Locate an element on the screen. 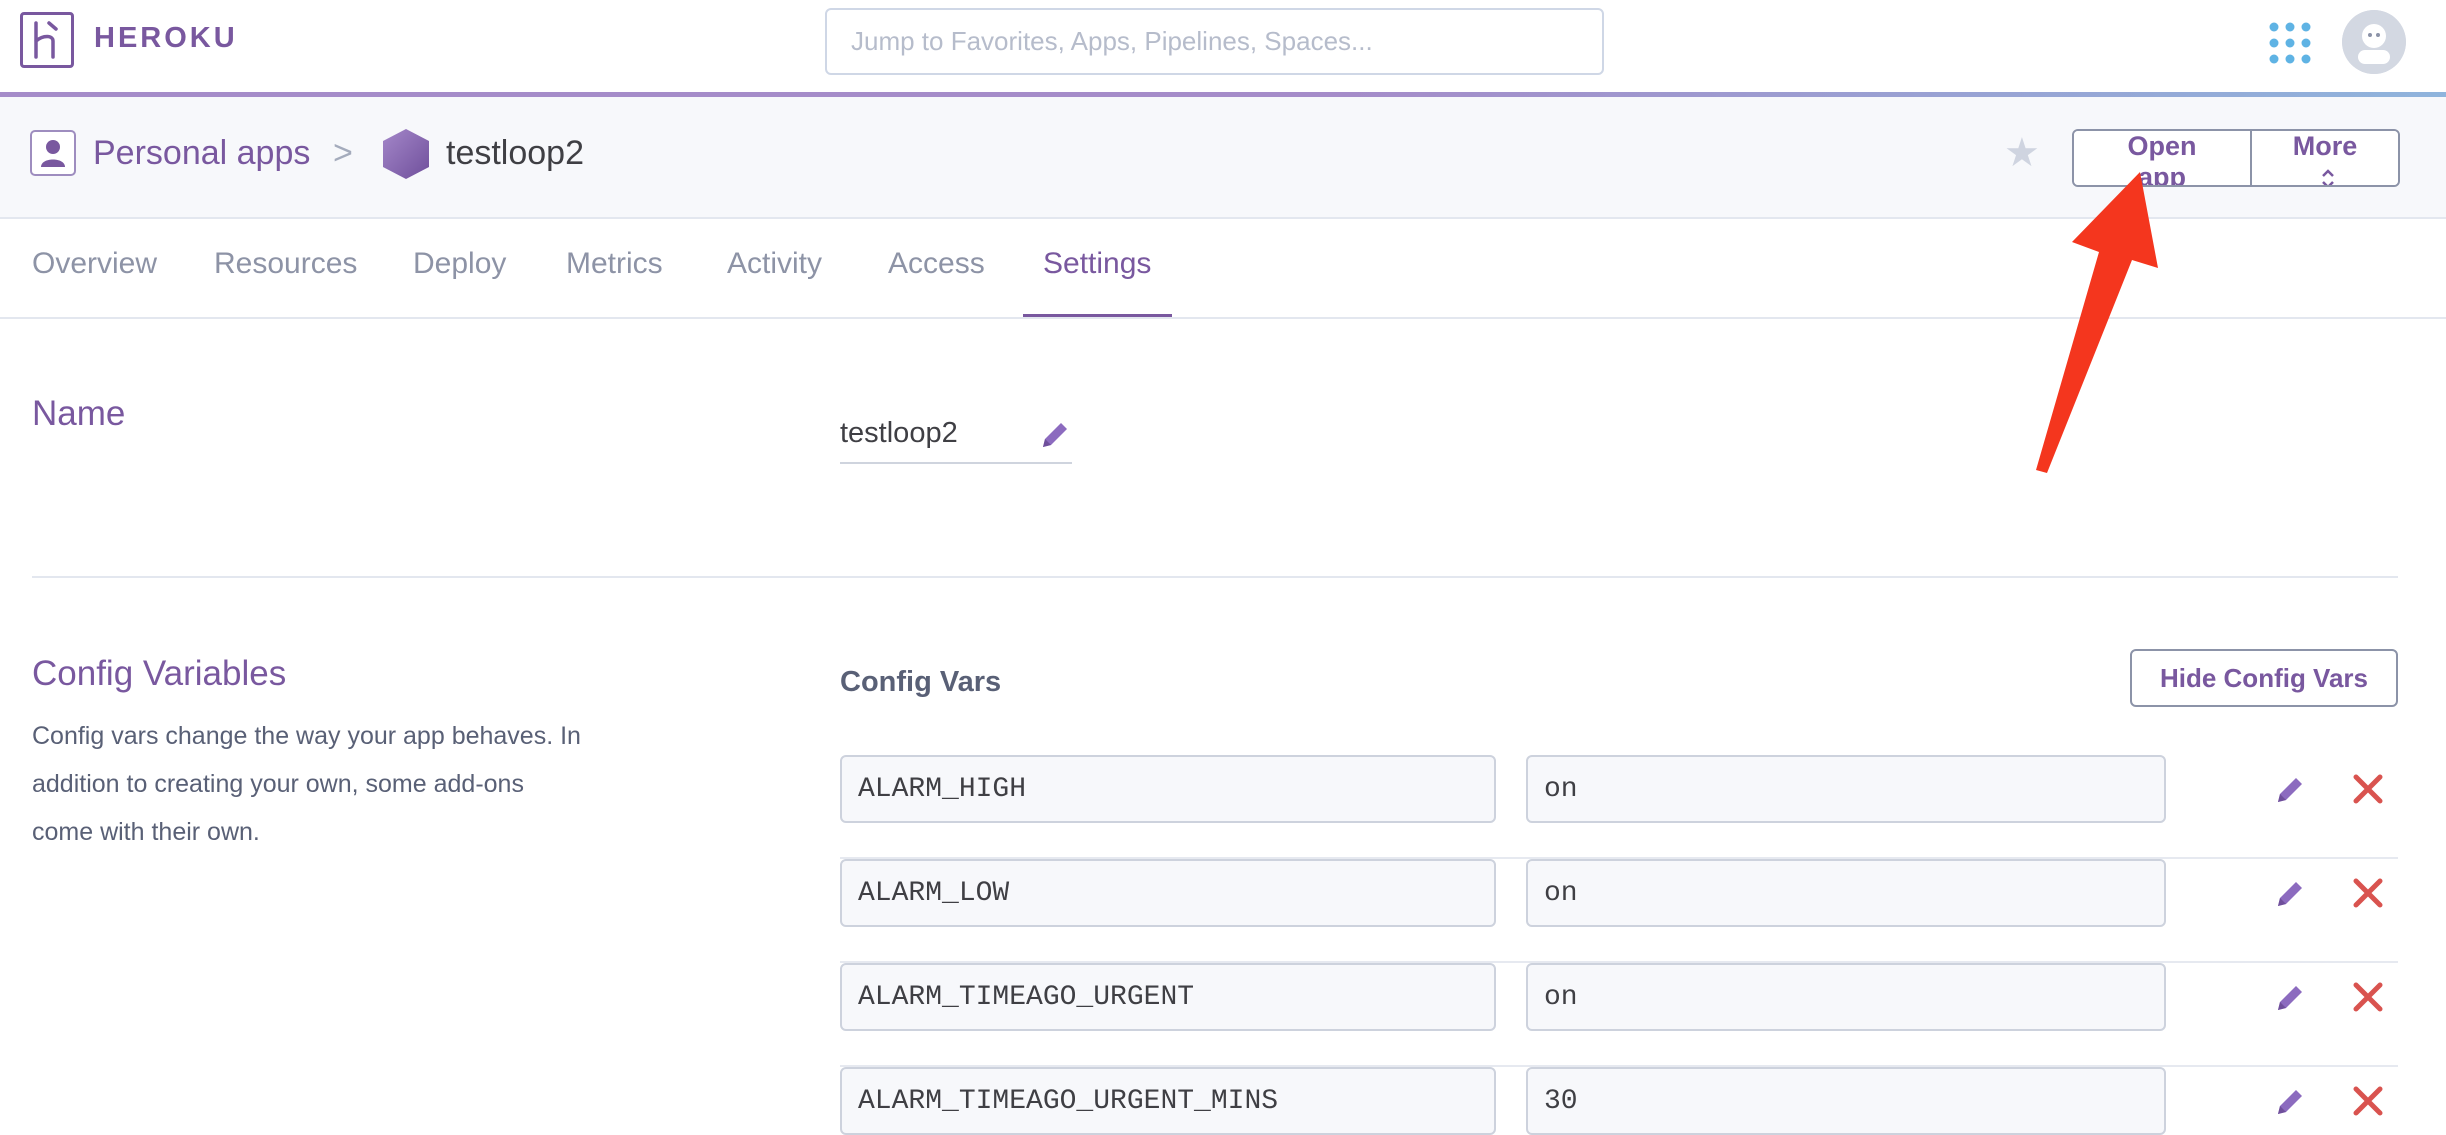 The image size is (2446, 1135). tab-resources: Resources is located at coordinates (285, 264).